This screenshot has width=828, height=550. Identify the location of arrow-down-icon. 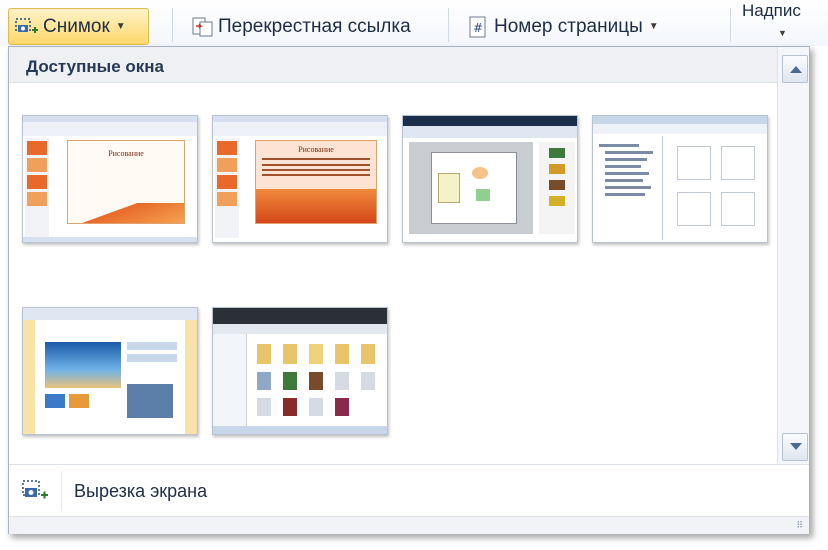
(796, 446).